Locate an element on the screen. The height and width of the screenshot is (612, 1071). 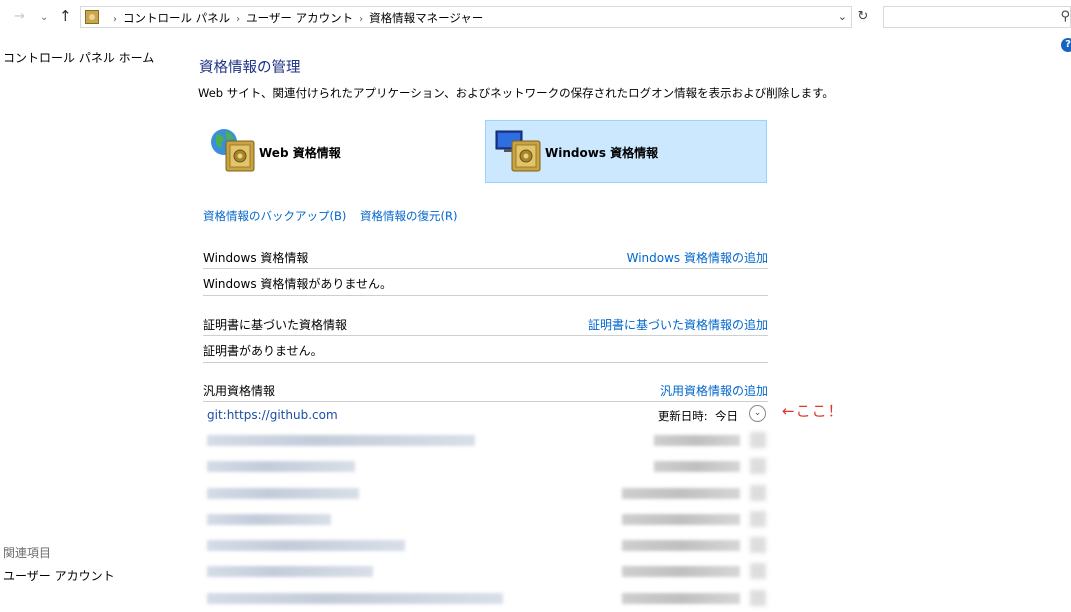
section-title: Windows 資格情報 is located at coordinates (256, 258).